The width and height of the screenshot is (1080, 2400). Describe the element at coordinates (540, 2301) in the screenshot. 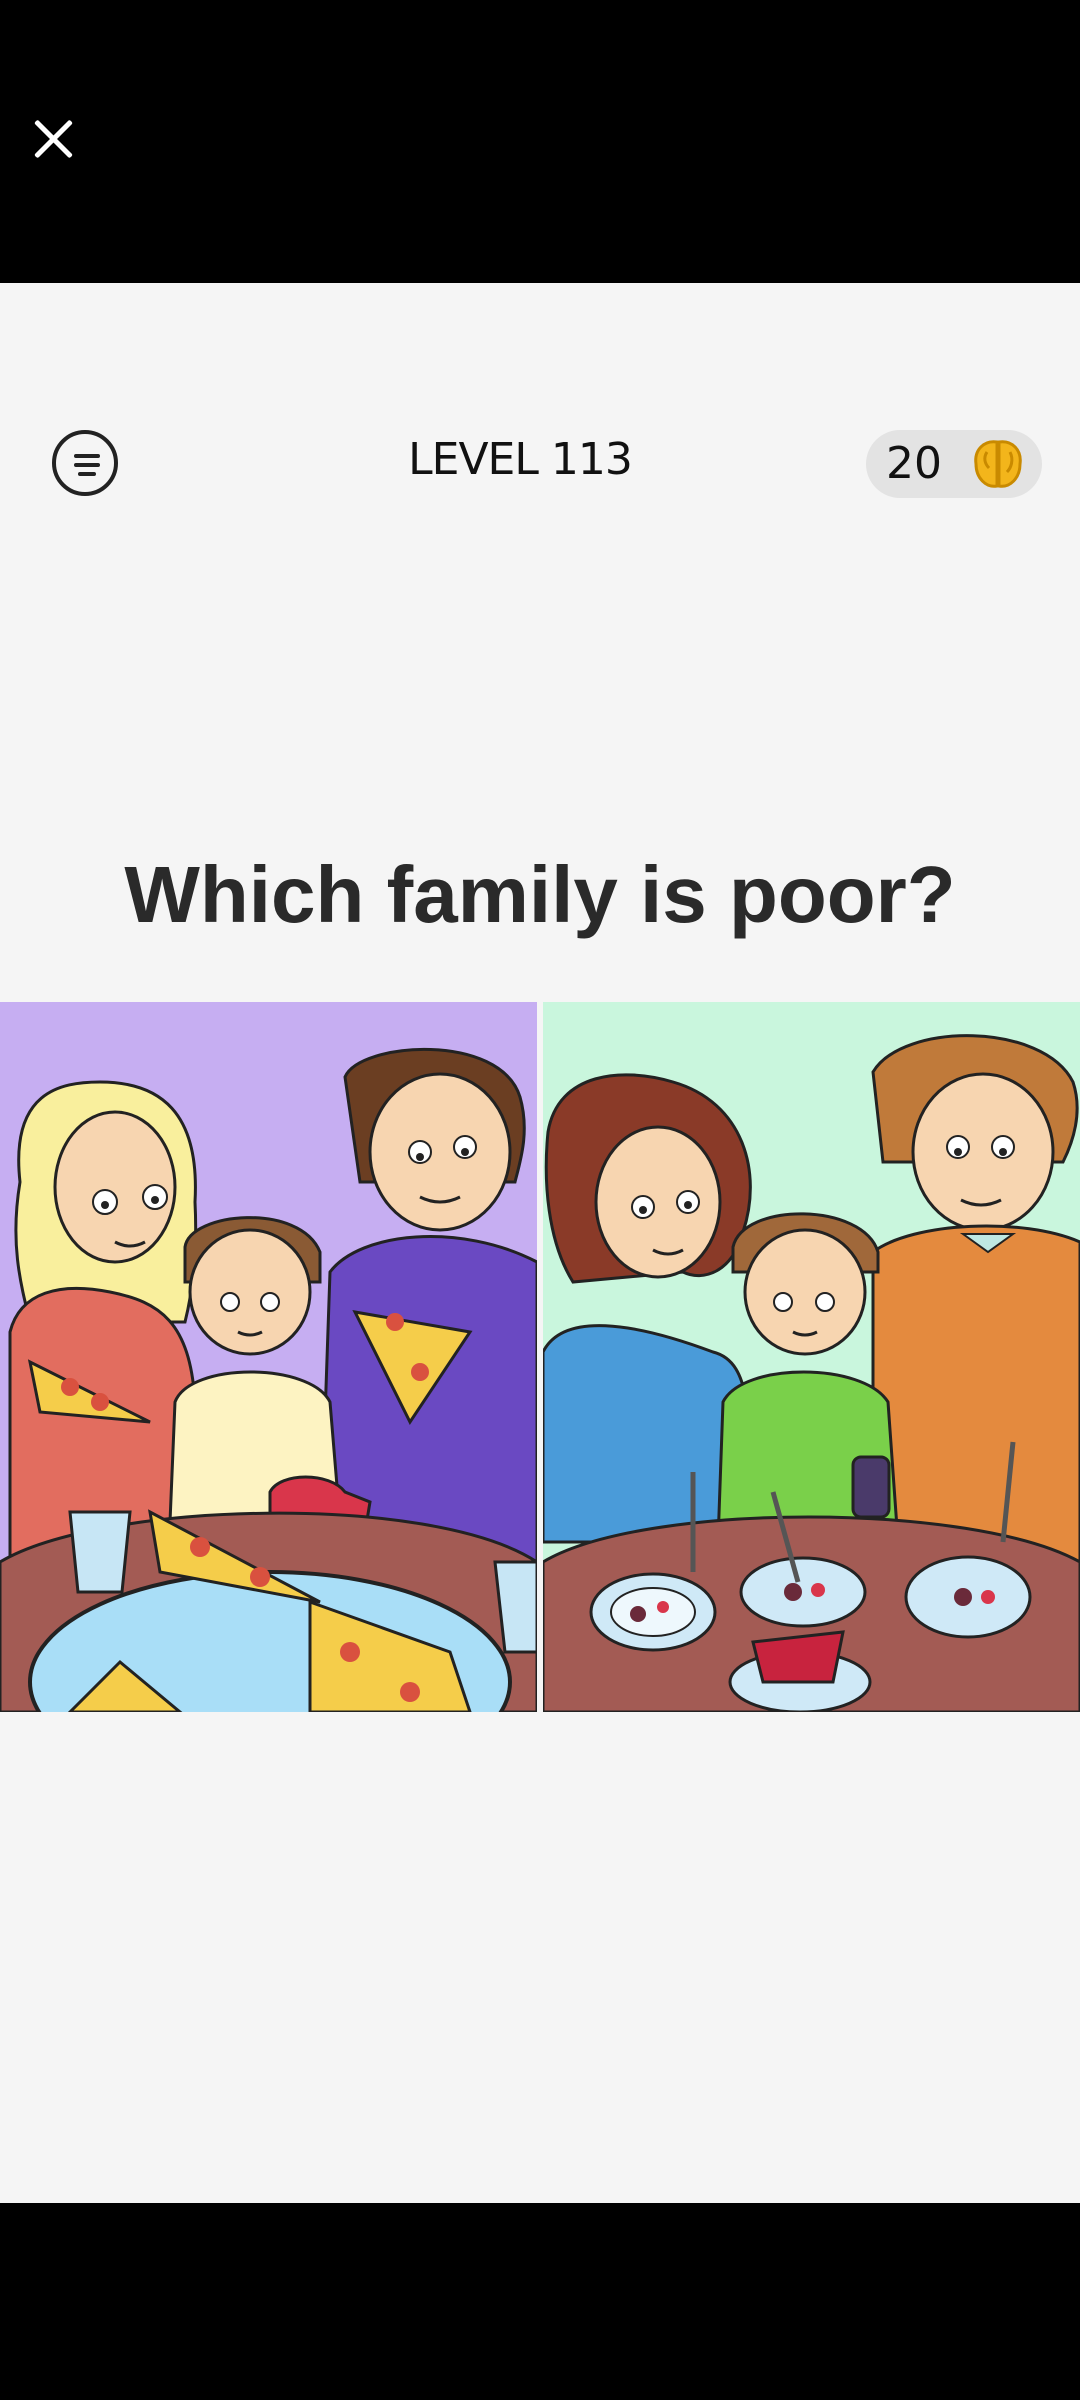

I see `bottom-bar` at that location.